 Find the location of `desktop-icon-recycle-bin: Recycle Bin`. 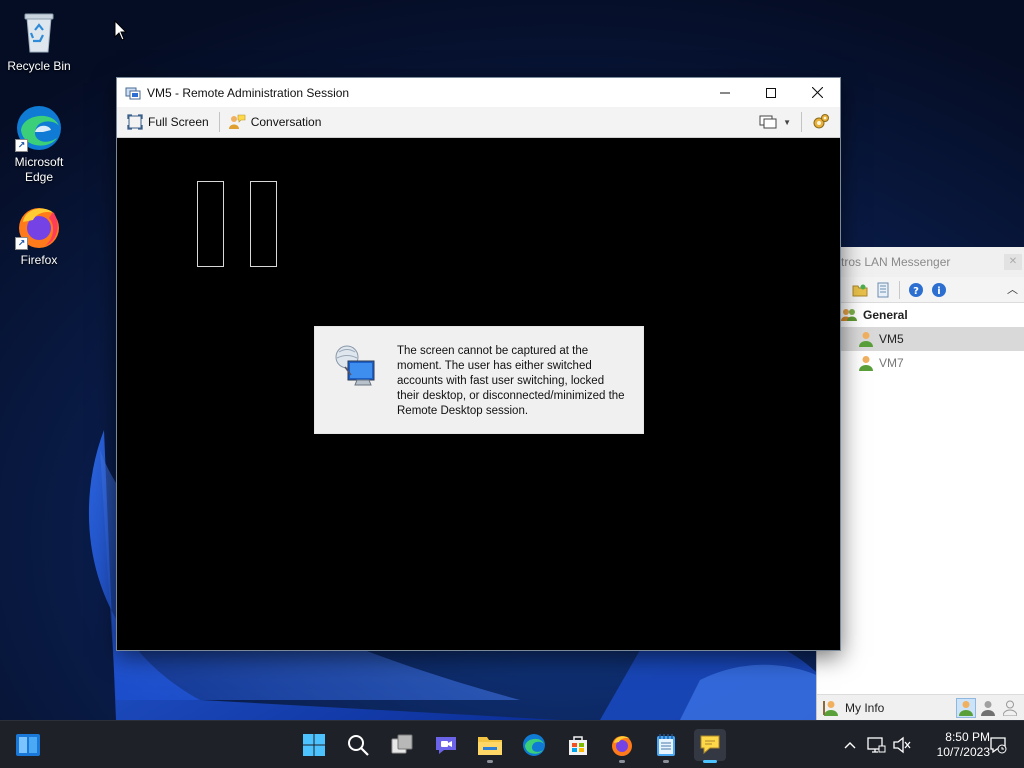

desktop-icon-recycle-bin: Recycle Bin is located at coordinates (39, 41).